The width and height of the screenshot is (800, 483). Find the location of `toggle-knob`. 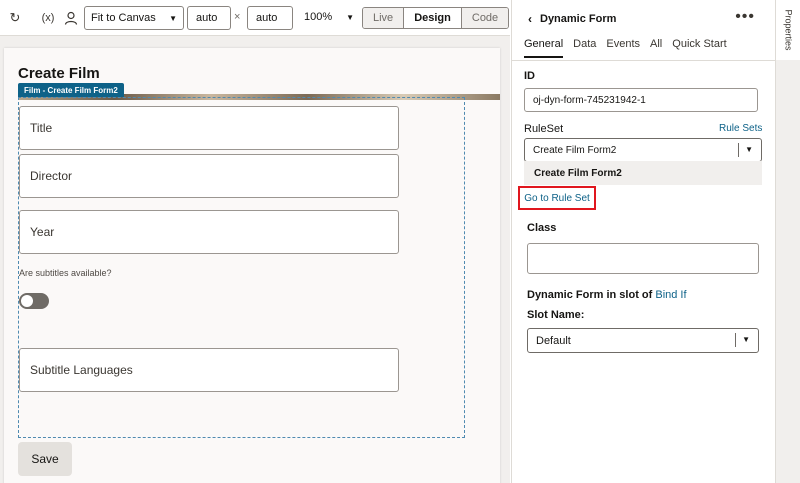

toggle-knob is located at coordinates (27, 301).